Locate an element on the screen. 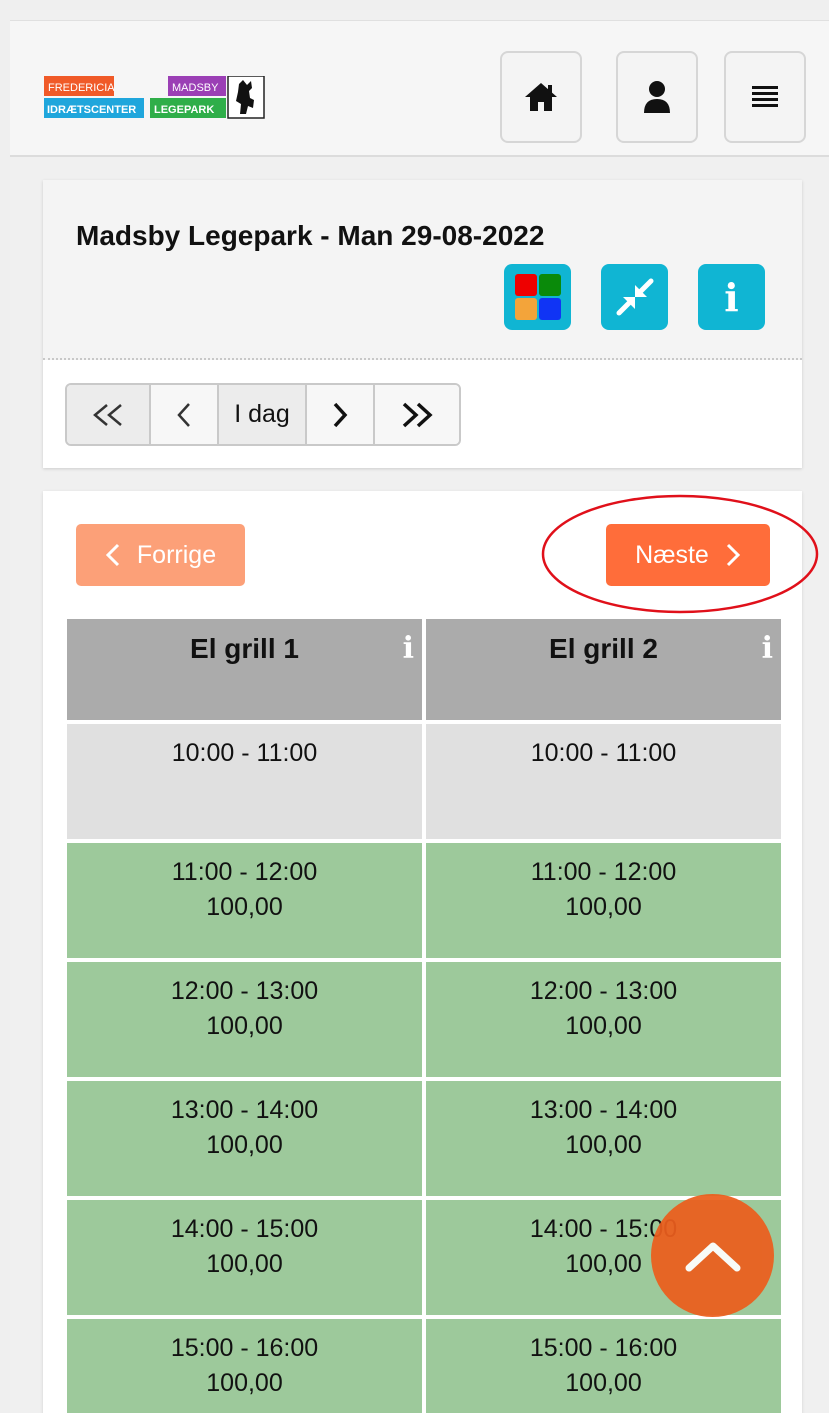 This screenshot has width=829, height=1413. color-grid-icon is located at coordinates (537, 297).